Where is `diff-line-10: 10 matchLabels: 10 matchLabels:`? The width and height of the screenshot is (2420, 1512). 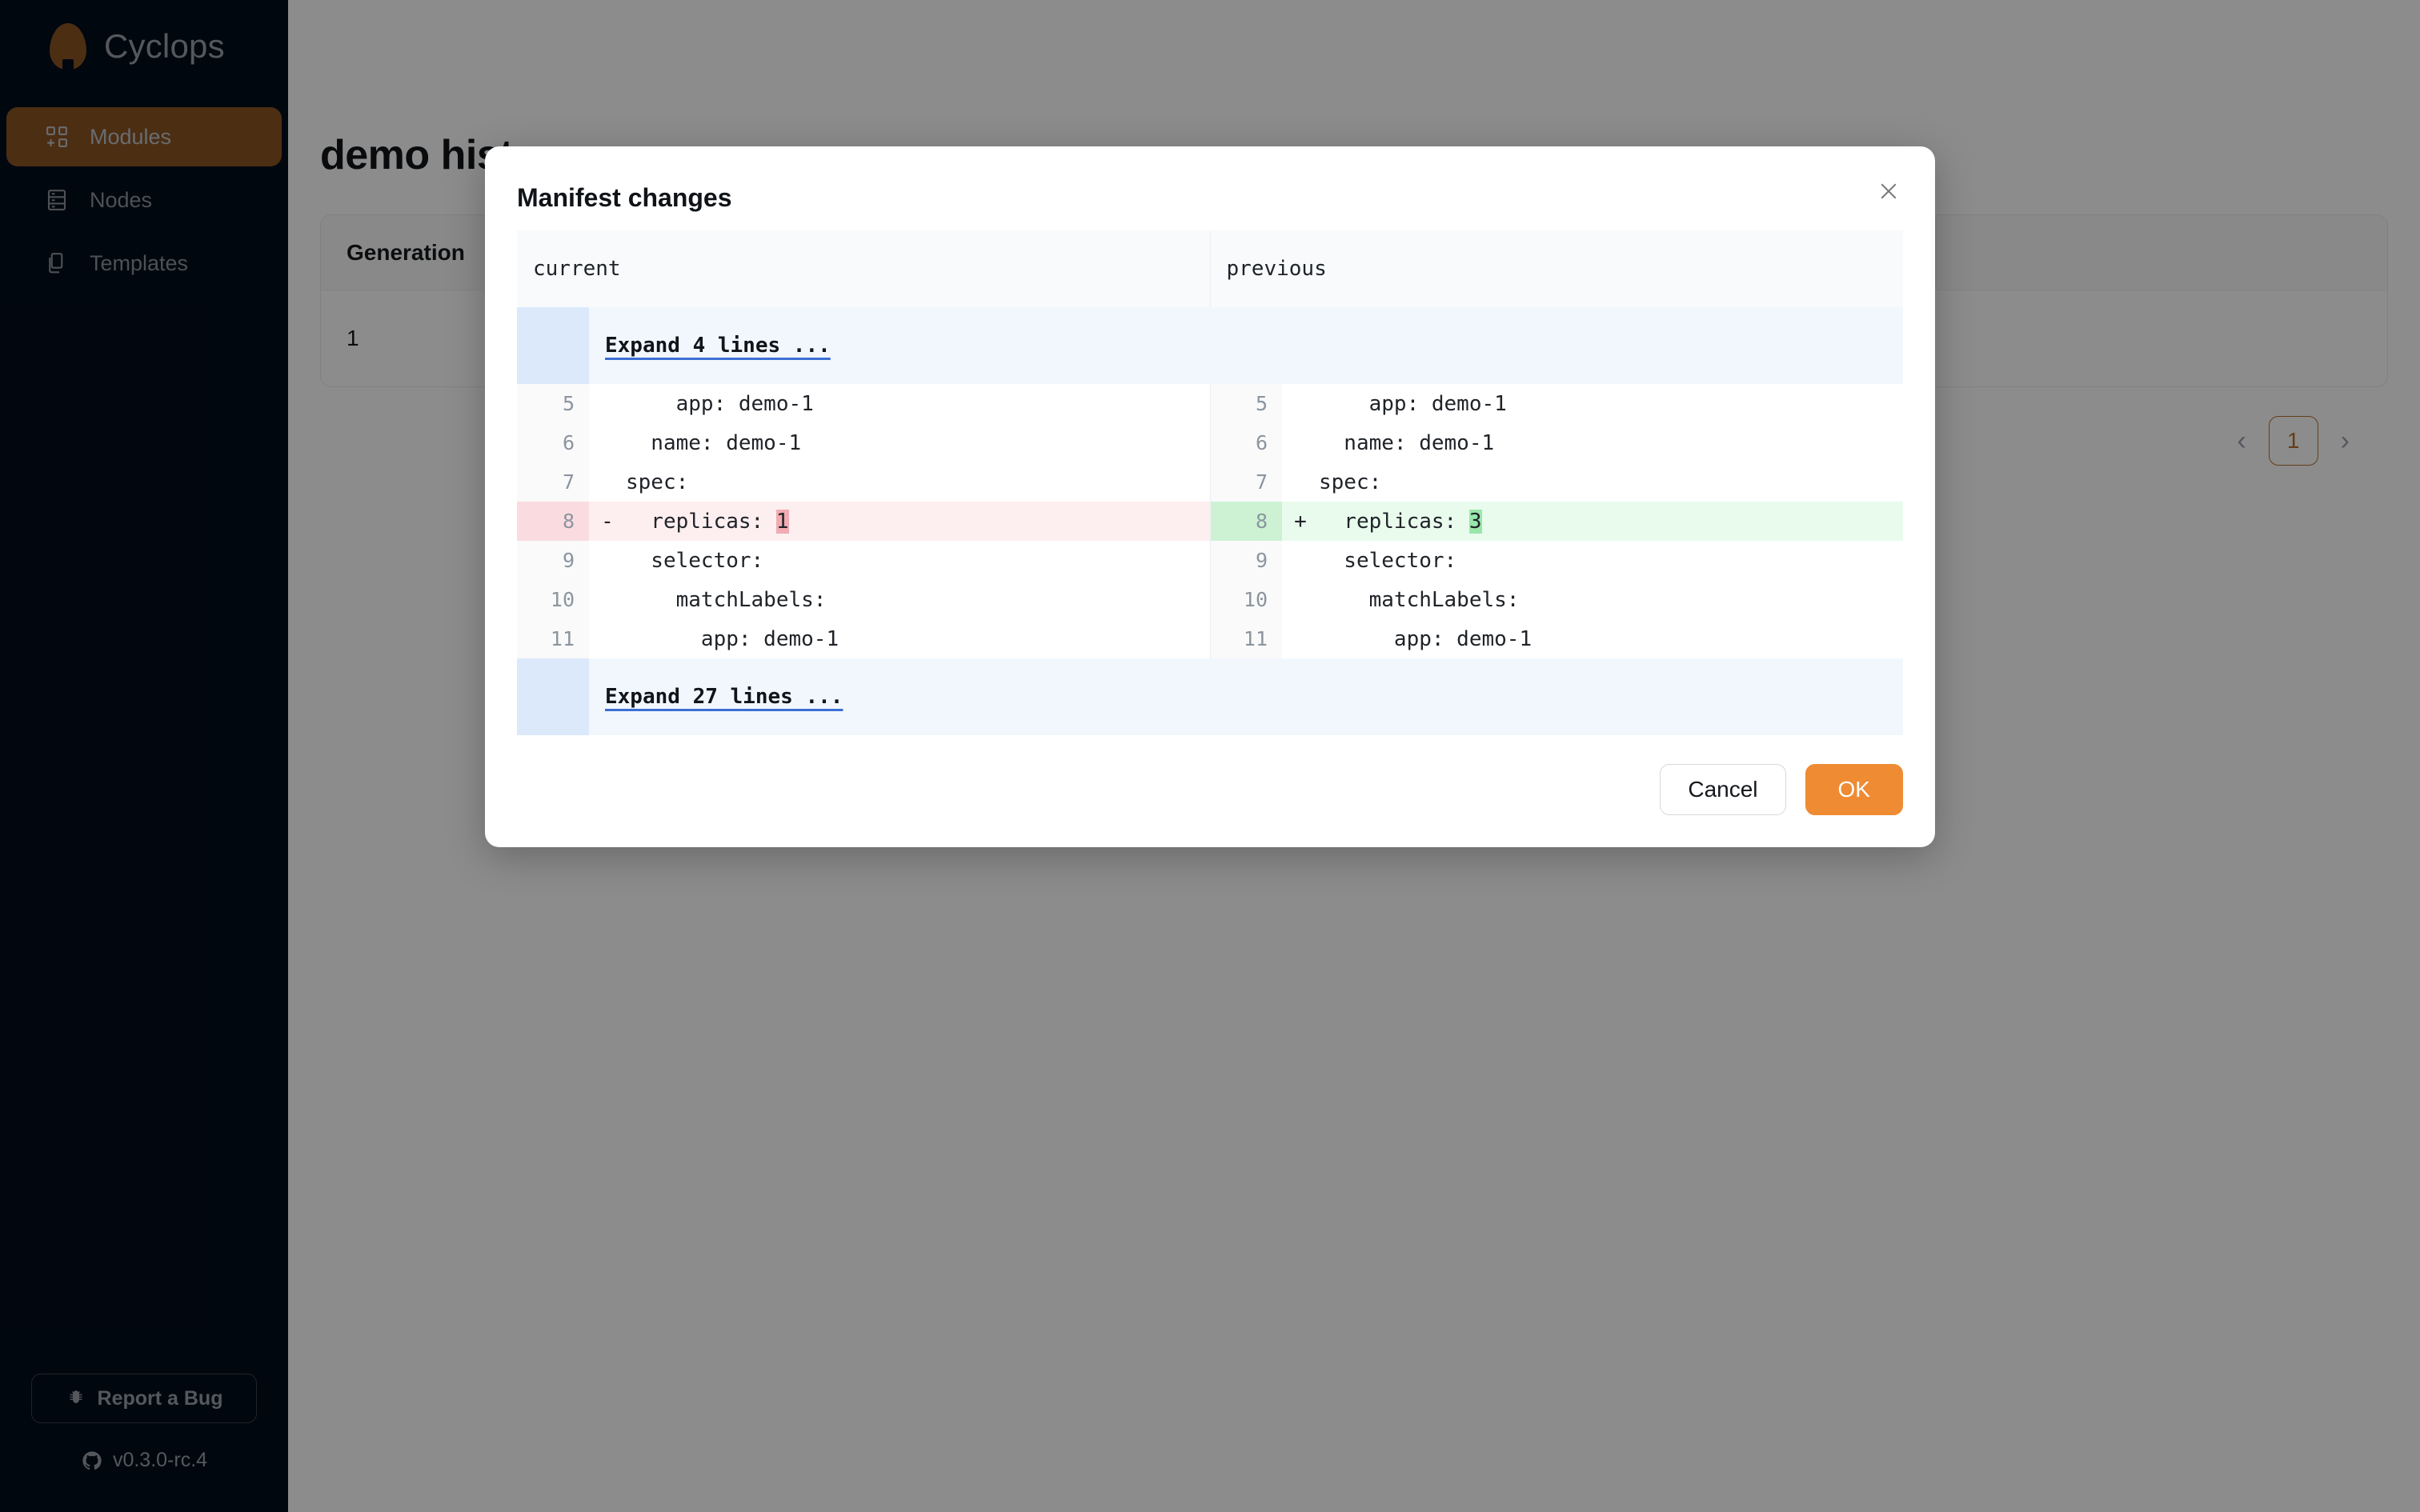
diff-line-10: 10 matchLabels: 10 matchLabels: is located at coordinates (1210, 599).